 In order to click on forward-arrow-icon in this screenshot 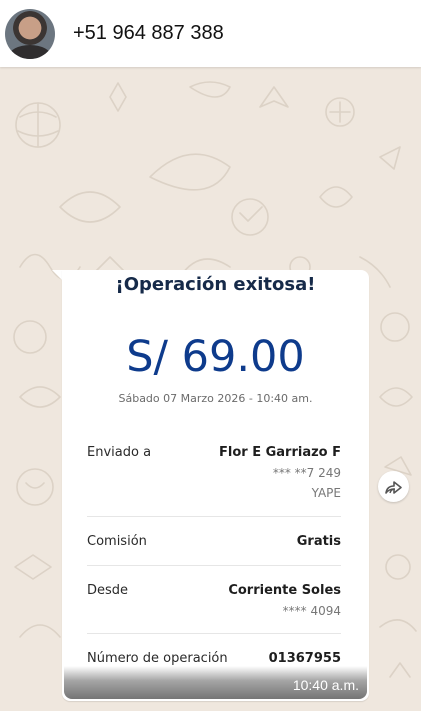, I will do `click(393, 487)`.